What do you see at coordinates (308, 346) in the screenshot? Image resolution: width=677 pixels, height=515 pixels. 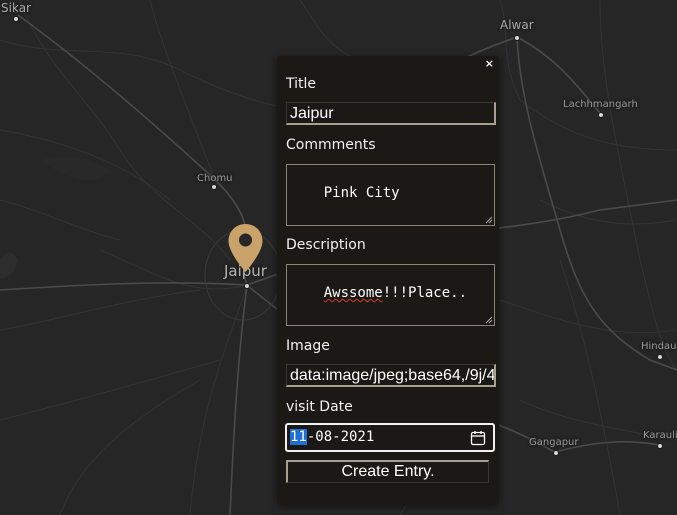 I see `image-label: Image` at bounding box center [308, 346].